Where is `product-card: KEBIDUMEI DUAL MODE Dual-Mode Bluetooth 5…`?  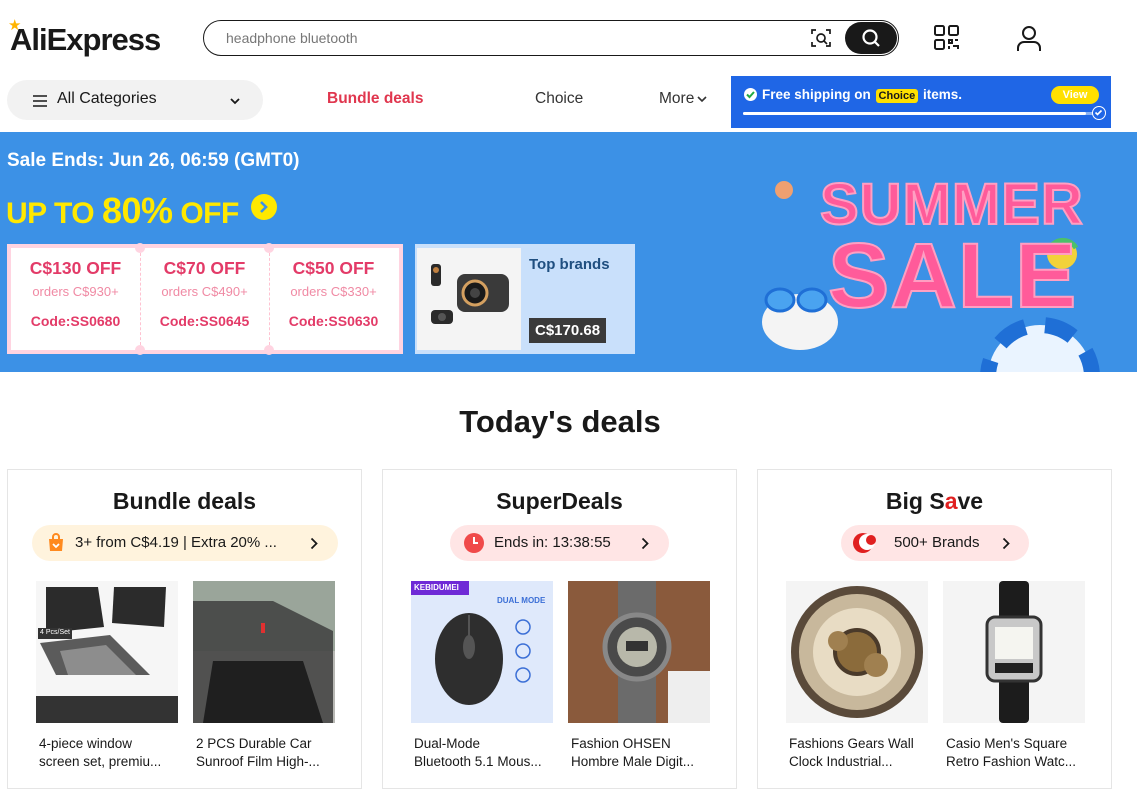 product-card: KEBIDUMEI DUAL MODE Dual-Mode Bluetooth 5… is located at coordinates (482, 676).